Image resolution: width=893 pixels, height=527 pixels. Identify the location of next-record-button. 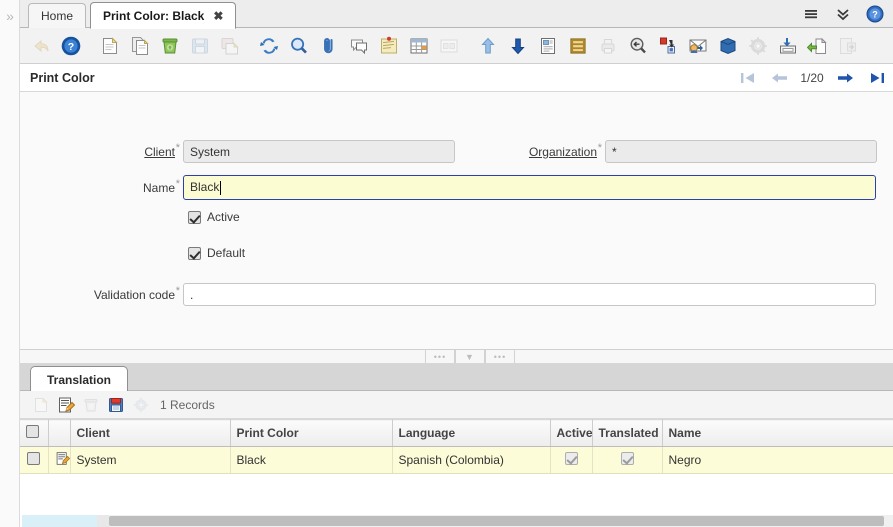
(845, 78).